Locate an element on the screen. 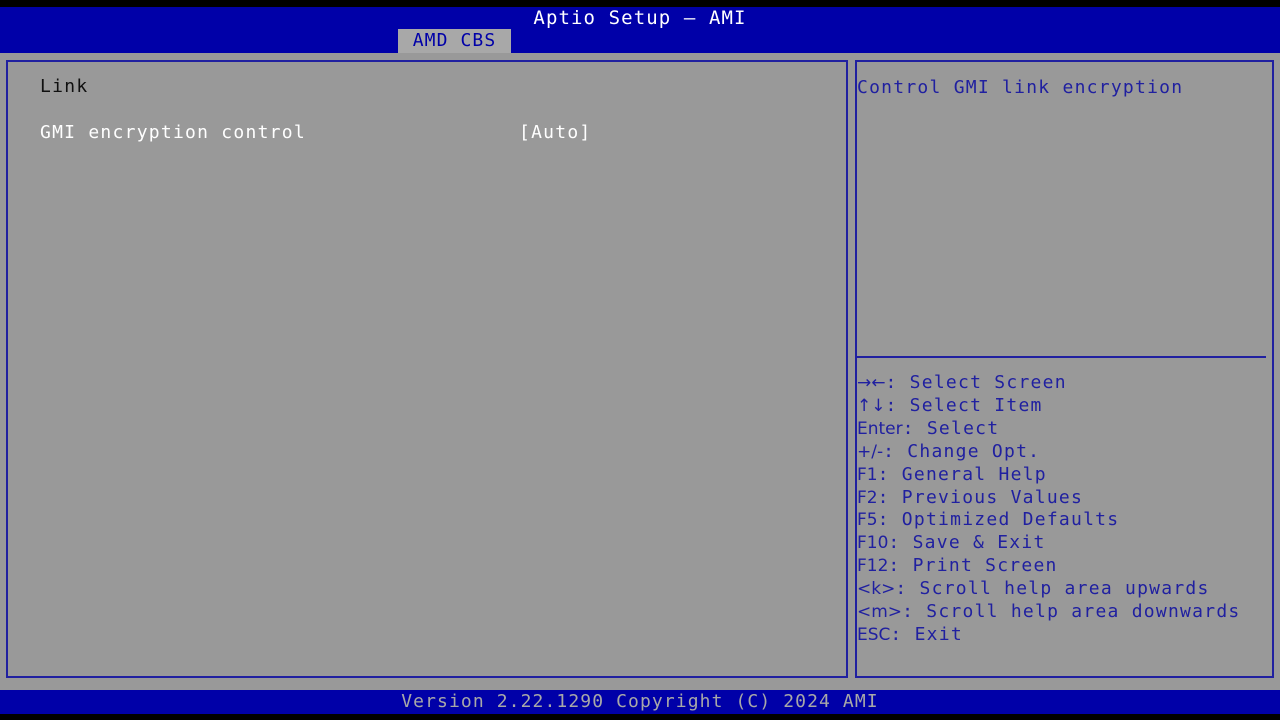 The image size is (1280, 720). setting-label: GMI encryption control is located at coordinates (173, 132).